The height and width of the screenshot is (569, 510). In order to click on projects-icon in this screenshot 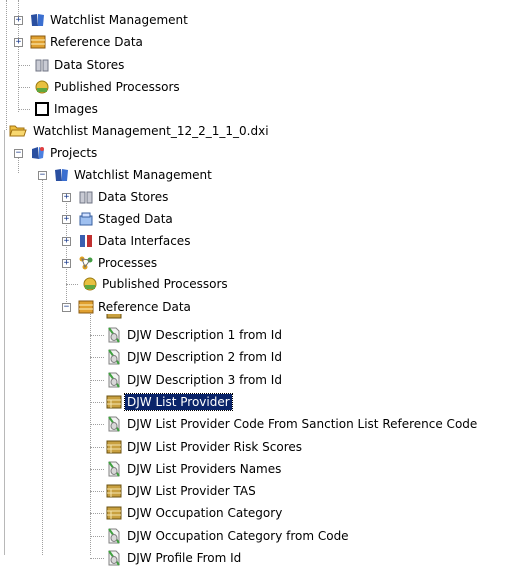, I will do `click(38, 153)`.